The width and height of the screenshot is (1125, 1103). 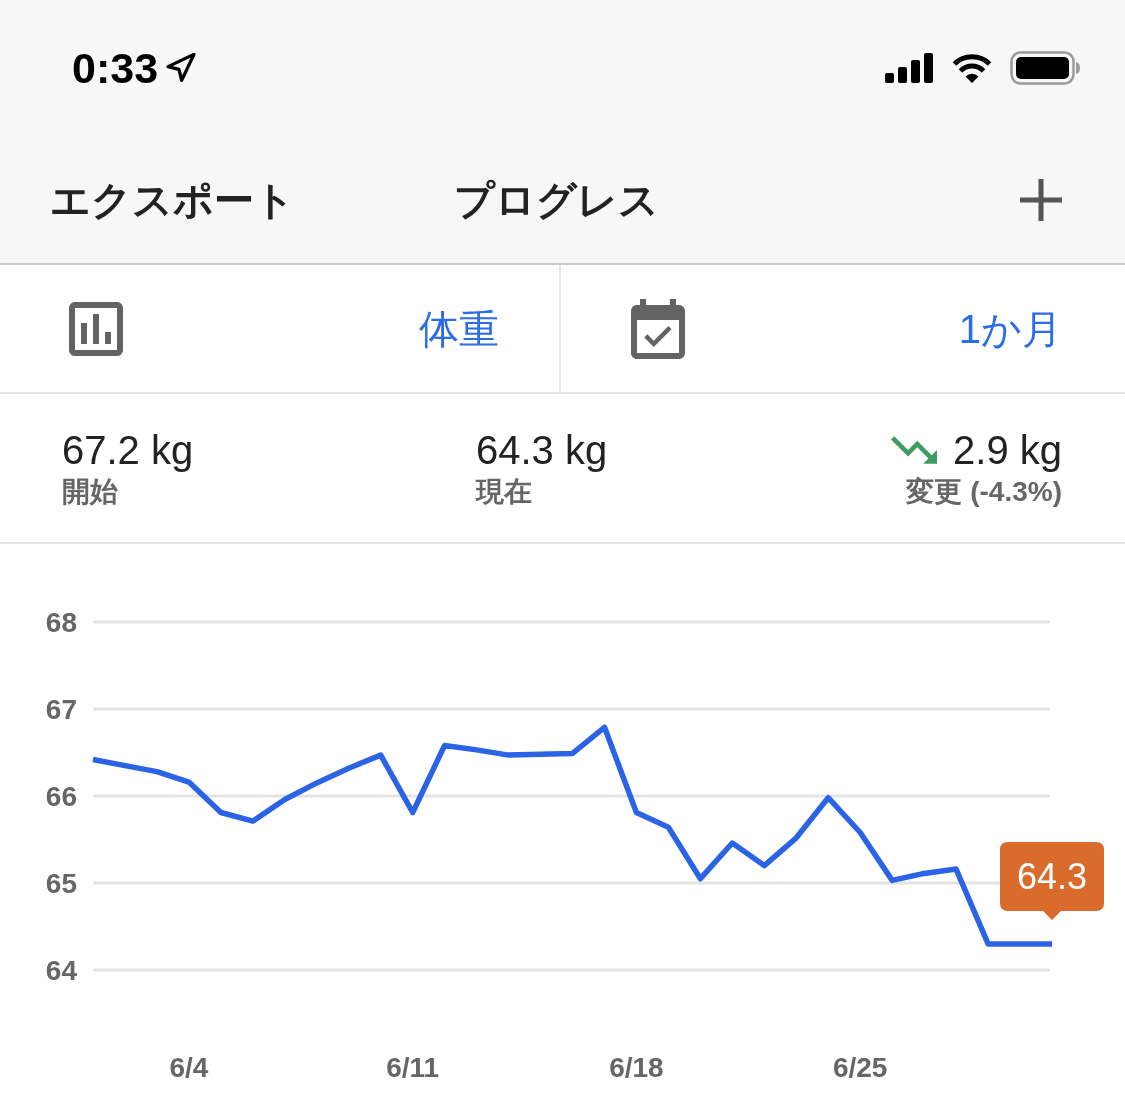 What do you see at coordinates (1052, 876) in the screenshot?
I see `annotation: 64.3` at bounding box center [1052, 876].